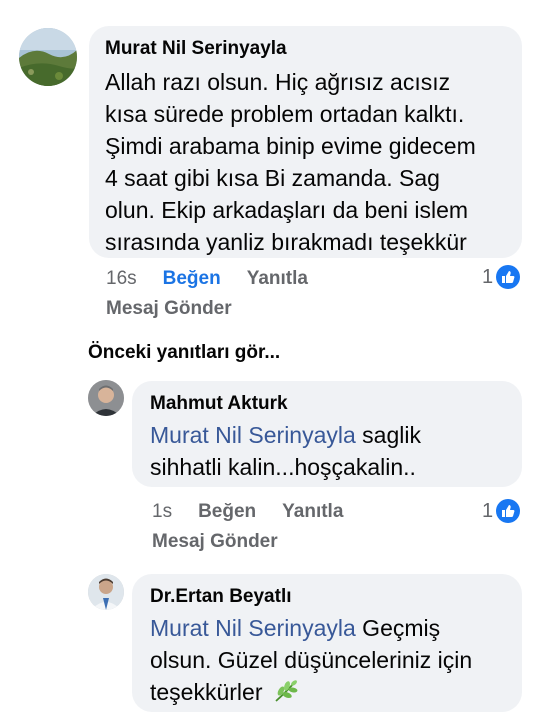 The image size is (540, 722). Describe the element at coordinates (286, 691) in the screenshot. I see `herb-emoji-icon` at that location.